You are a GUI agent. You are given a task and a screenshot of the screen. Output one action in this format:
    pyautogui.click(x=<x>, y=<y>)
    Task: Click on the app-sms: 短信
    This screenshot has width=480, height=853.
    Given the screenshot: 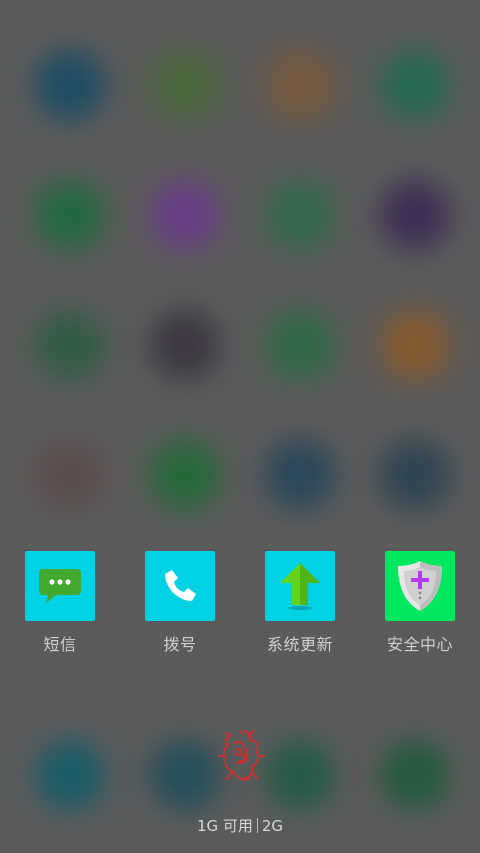 What is the action you would take?
    pyautogui.click(x=60, y=603)
    